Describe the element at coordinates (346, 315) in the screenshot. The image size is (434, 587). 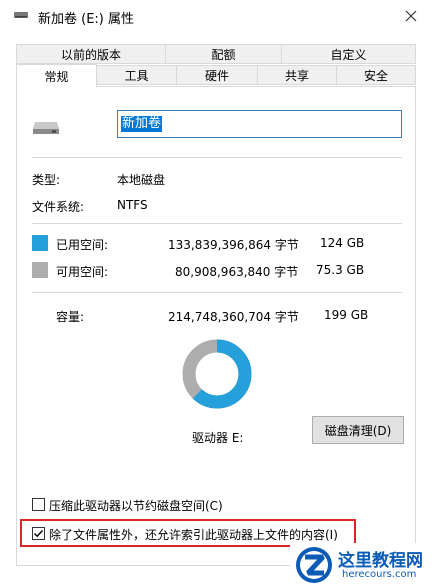
I see `capacity-gb: 199 GB` at that location.